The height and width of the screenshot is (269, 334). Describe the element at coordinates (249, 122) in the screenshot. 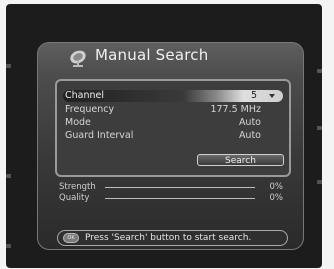

I see `mode-value: Auto` at that location.